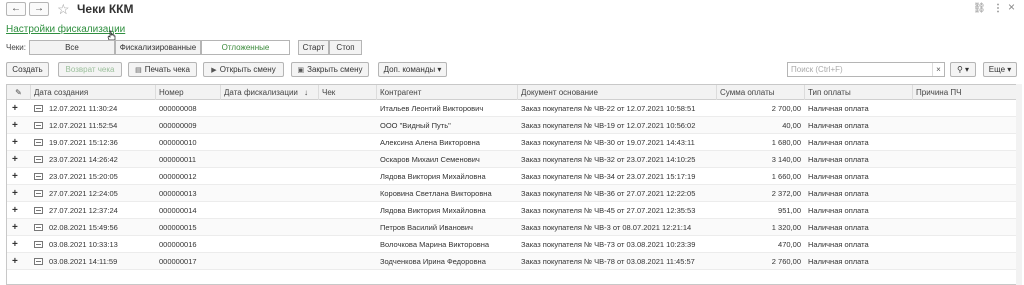  I want to click on cell-number: 000000016, so click(178, 244).